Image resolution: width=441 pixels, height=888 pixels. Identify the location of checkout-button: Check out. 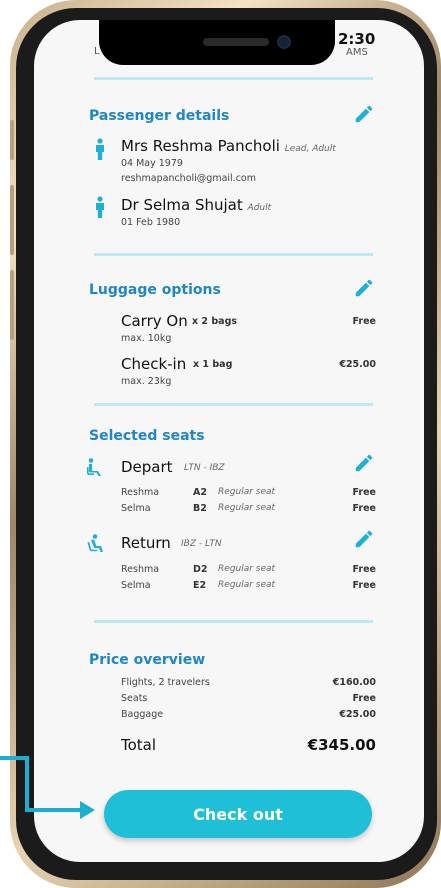
(238, 814).